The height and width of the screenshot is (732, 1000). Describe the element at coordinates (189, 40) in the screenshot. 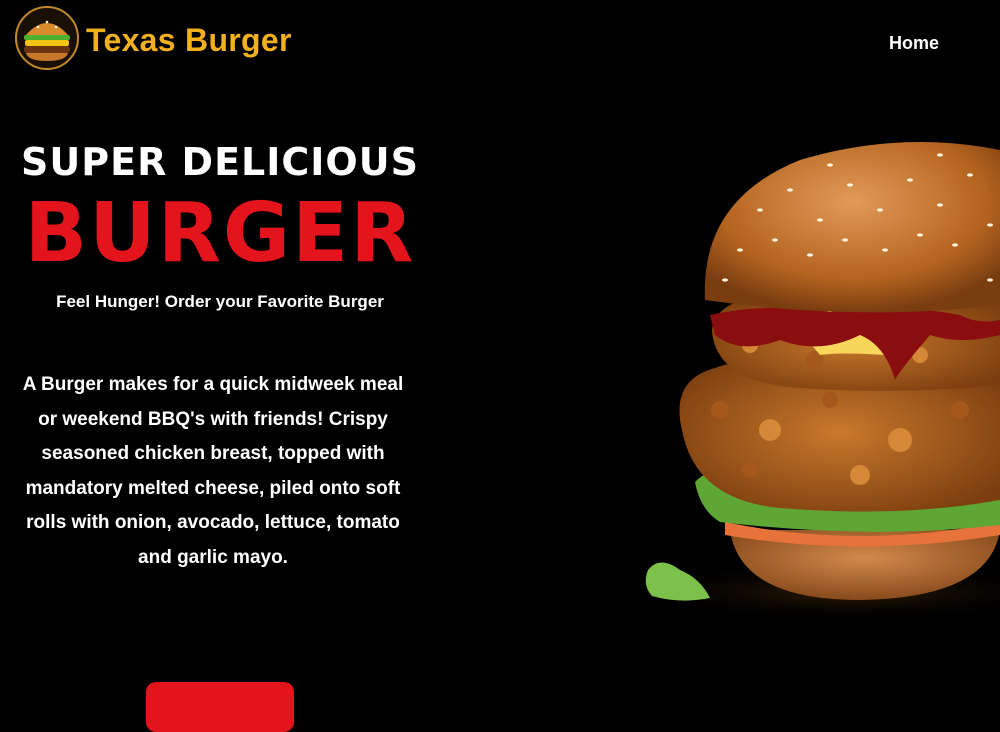

I see `brand-name: Texas Burger` at that location.